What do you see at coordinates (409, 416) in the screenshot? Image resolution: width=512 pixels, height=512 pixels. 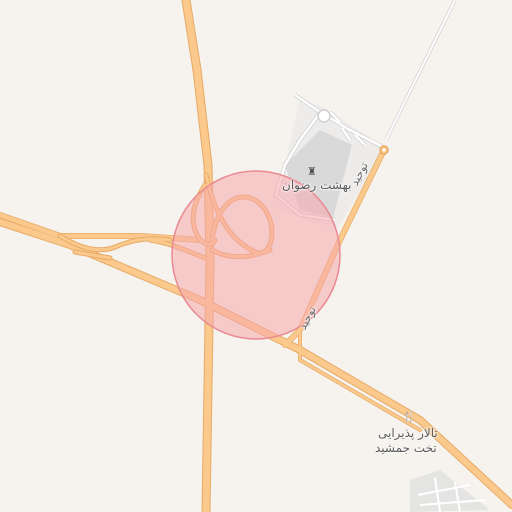 I see `restaurant-icon: 🍴` at bounding box center [409, 416].